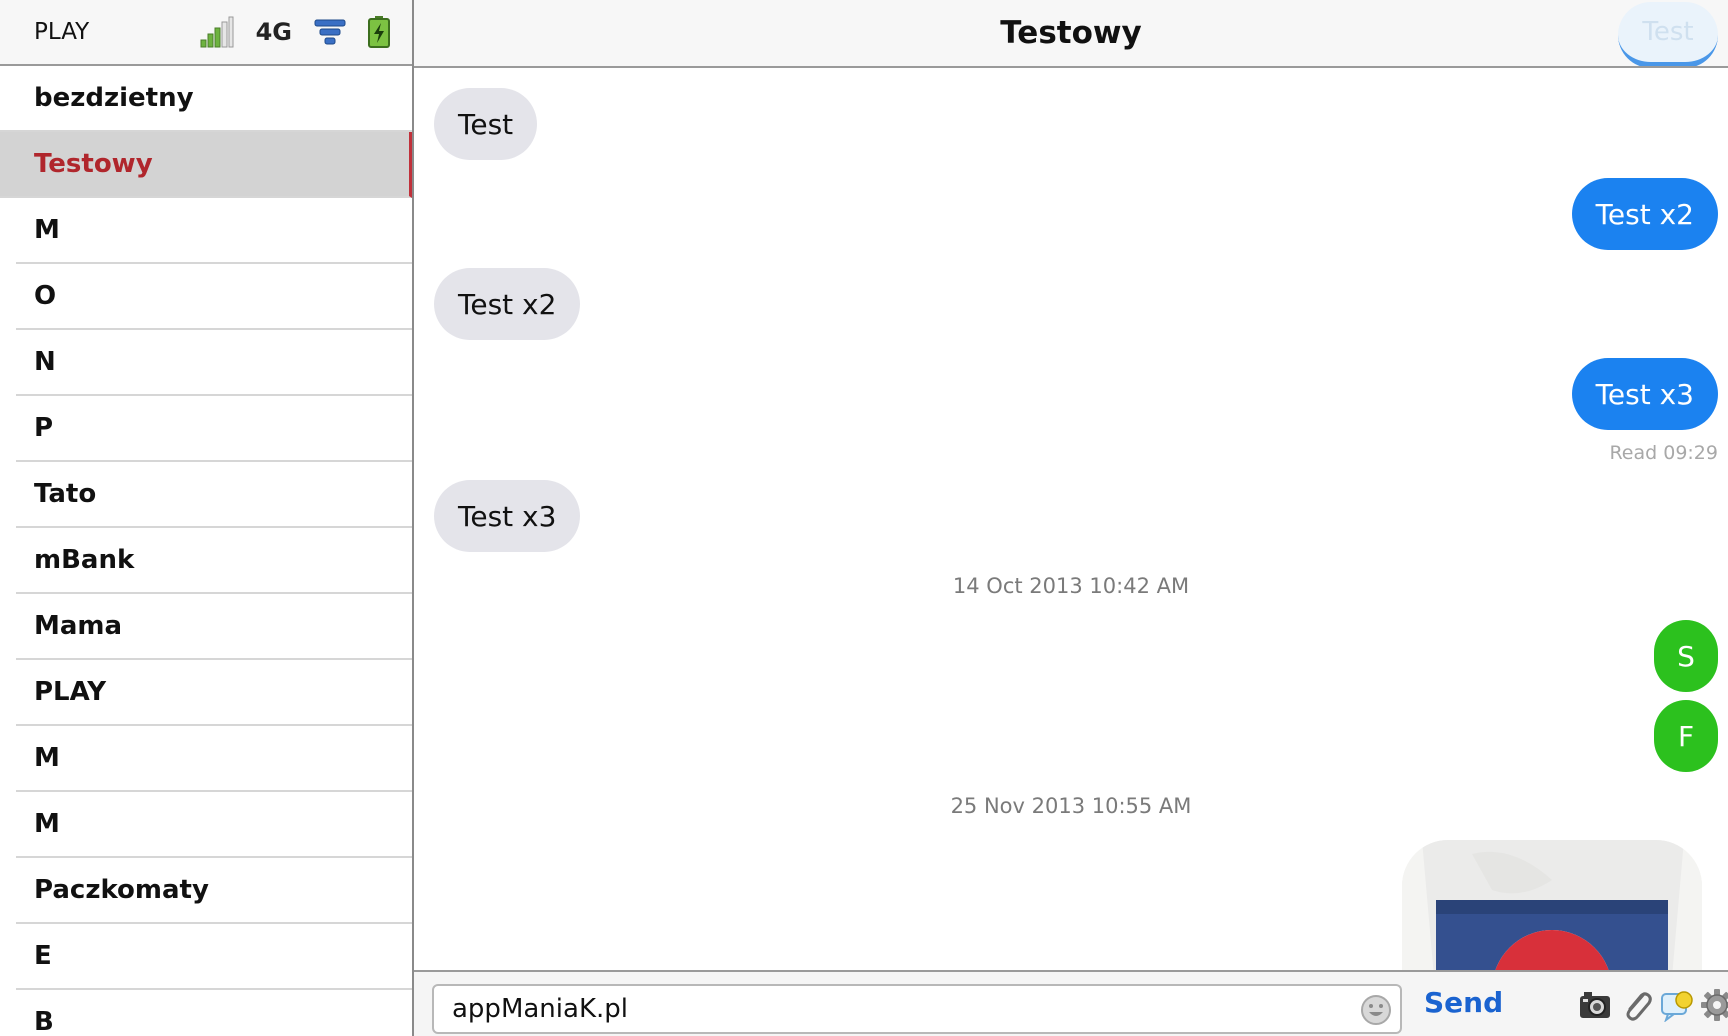 The image size is (1728, 1036). Describe the element at coordinates (379, 32) in the screenshot. I see `battery-charging-icon` at that location.